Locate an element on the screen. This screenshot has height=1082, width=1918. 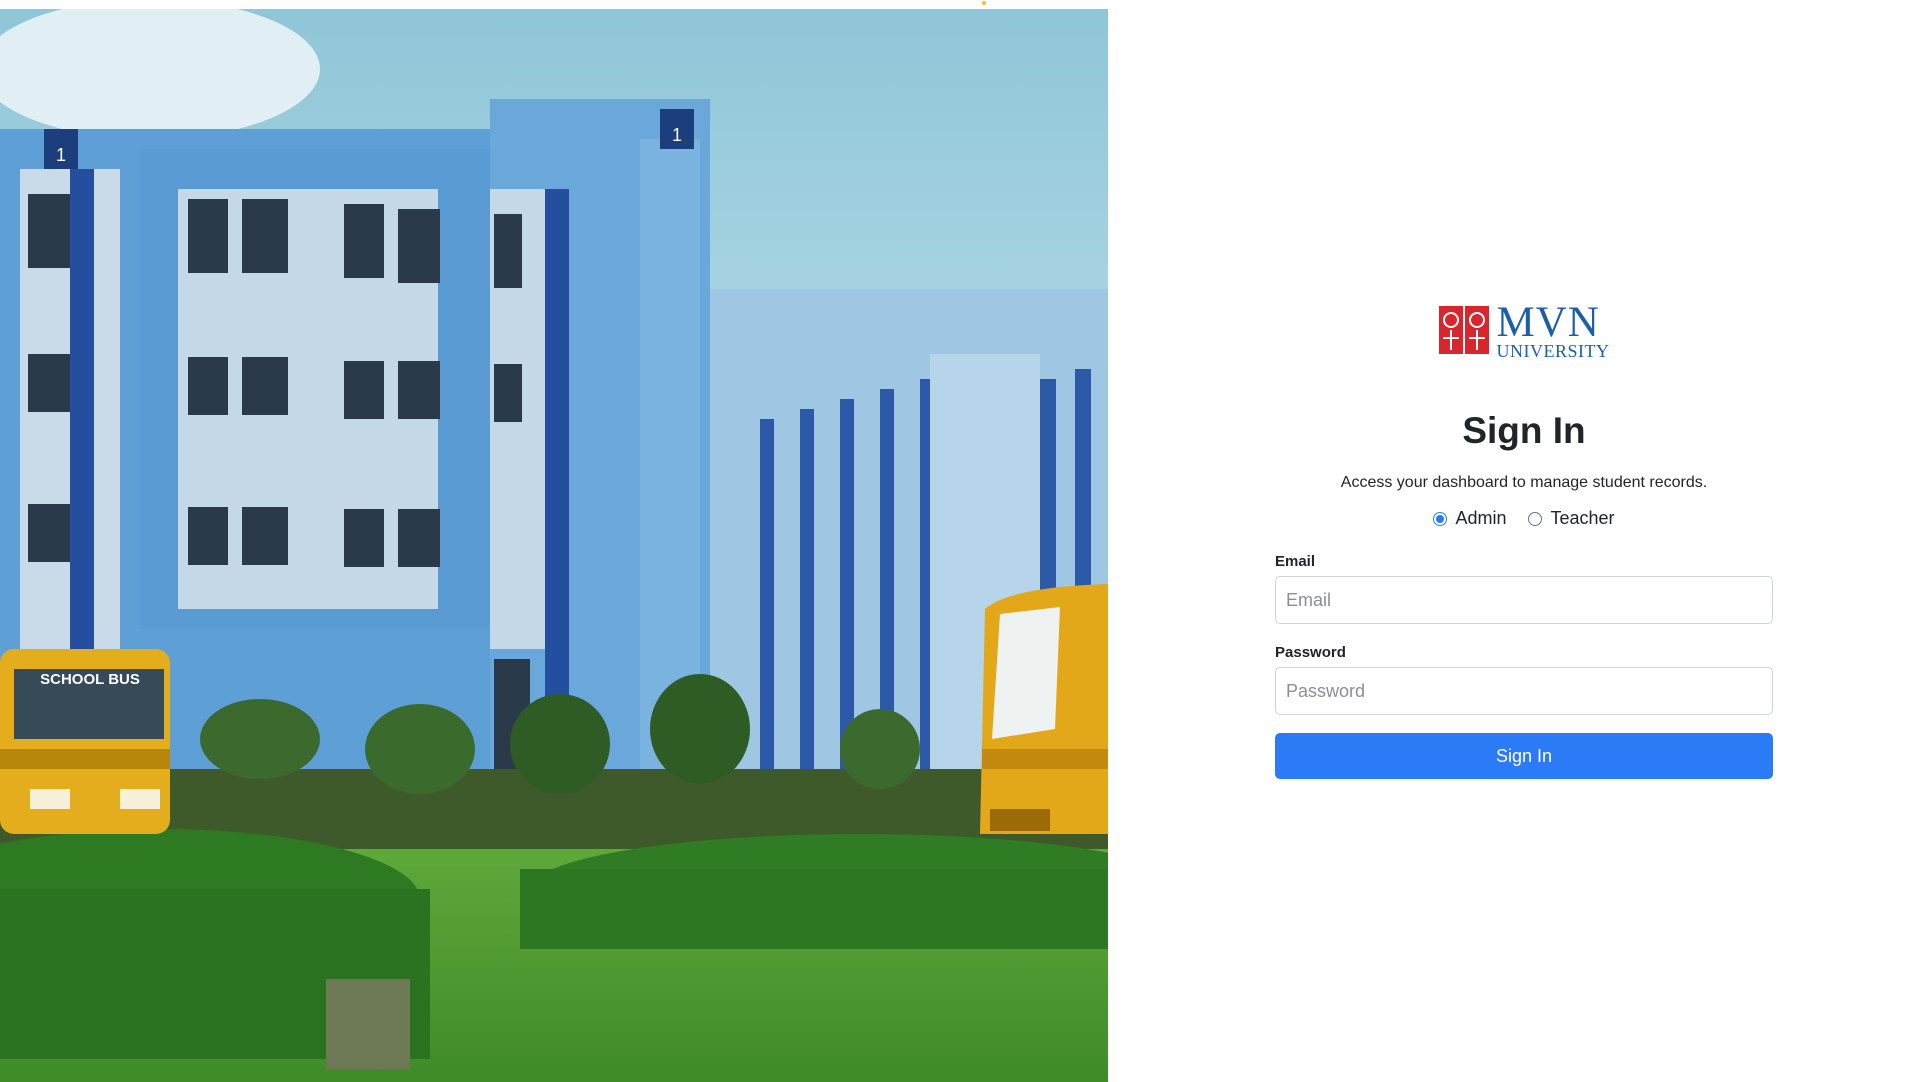
logo-text: MVN UNIVERSITY is located at coordinates (1553, 330).